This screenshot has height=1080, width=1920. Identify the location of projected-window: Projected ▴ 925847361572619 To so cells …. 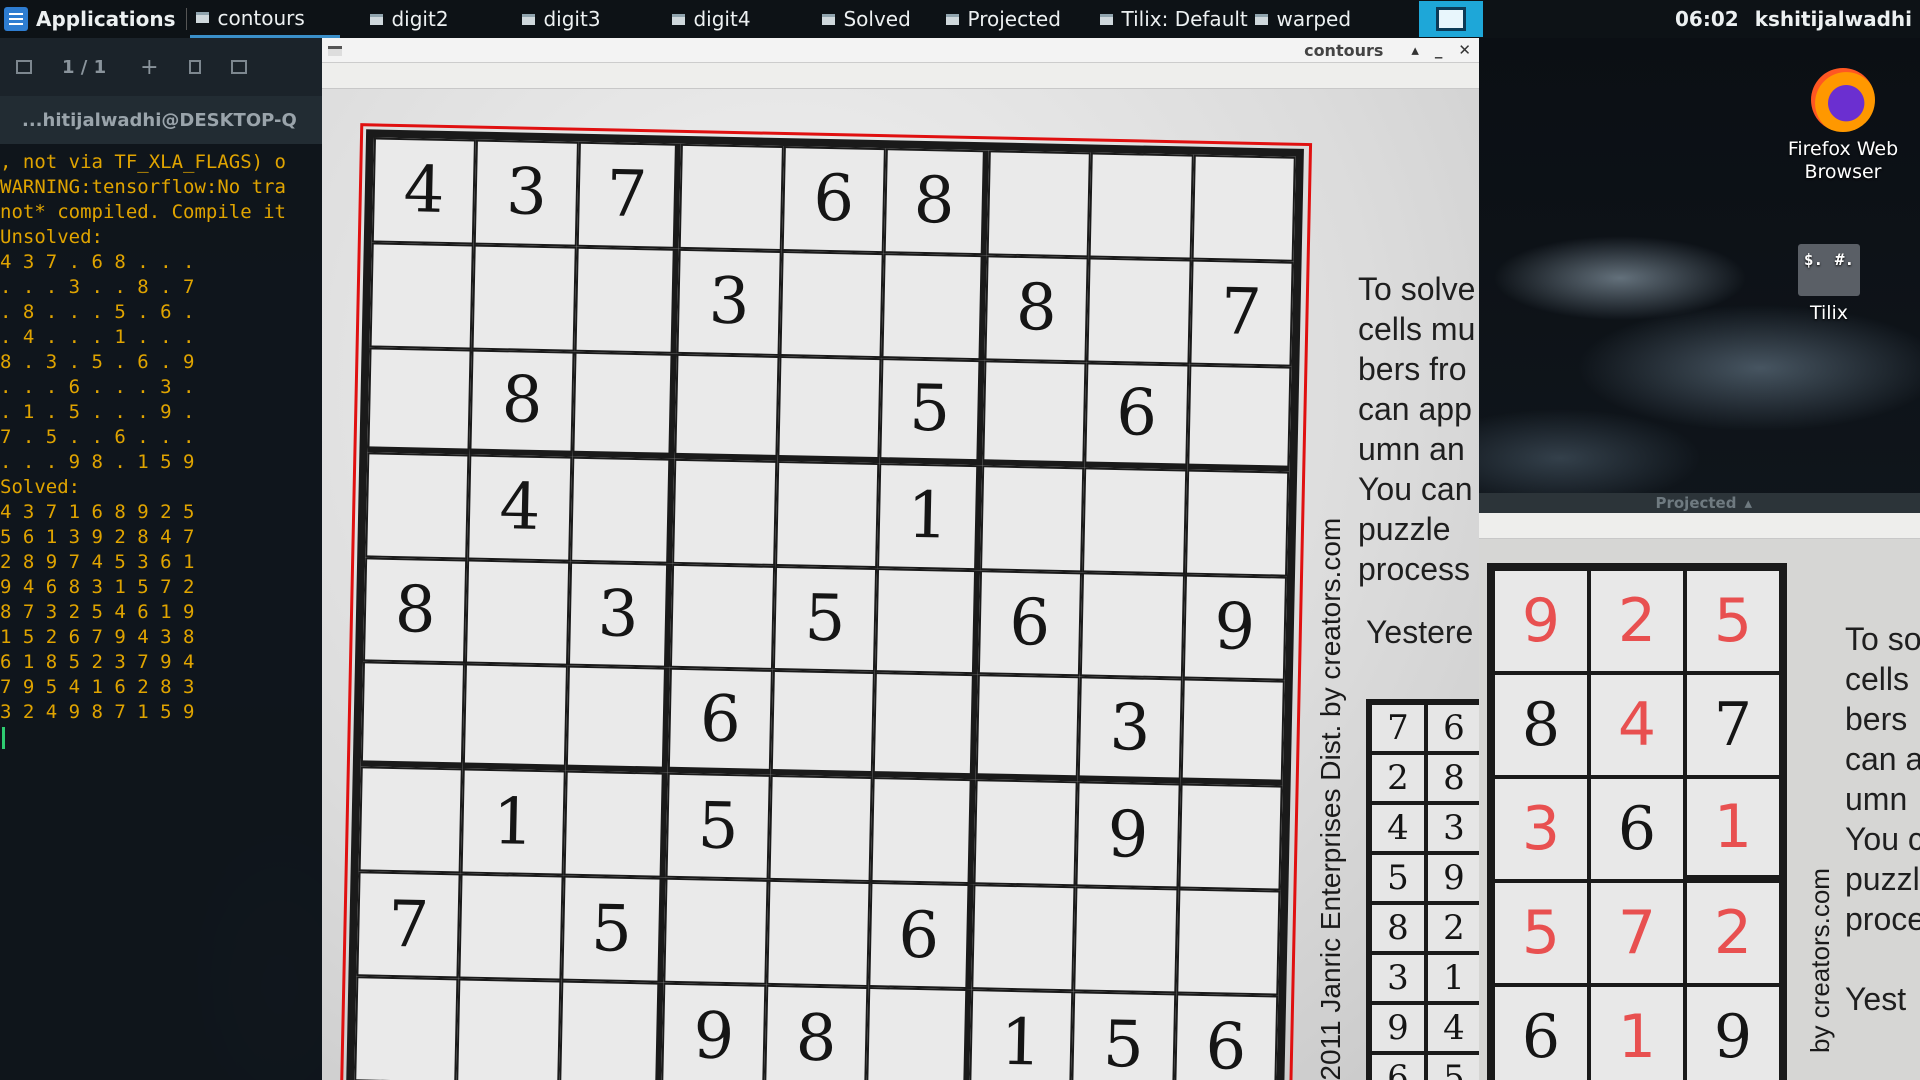
(1699, 786).